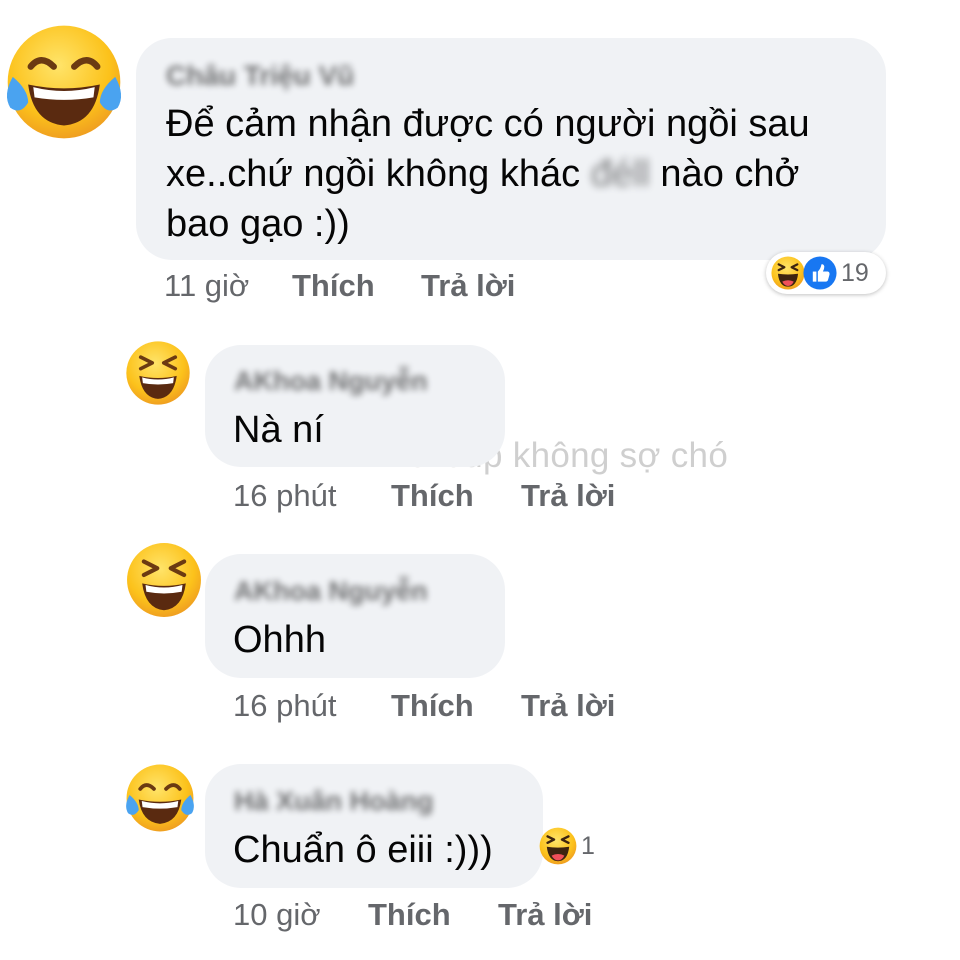  What do you see at coordinates (278, 430) in the screenshot?
I see `comment-text: Nà ní` at bounding box center [278, 430].